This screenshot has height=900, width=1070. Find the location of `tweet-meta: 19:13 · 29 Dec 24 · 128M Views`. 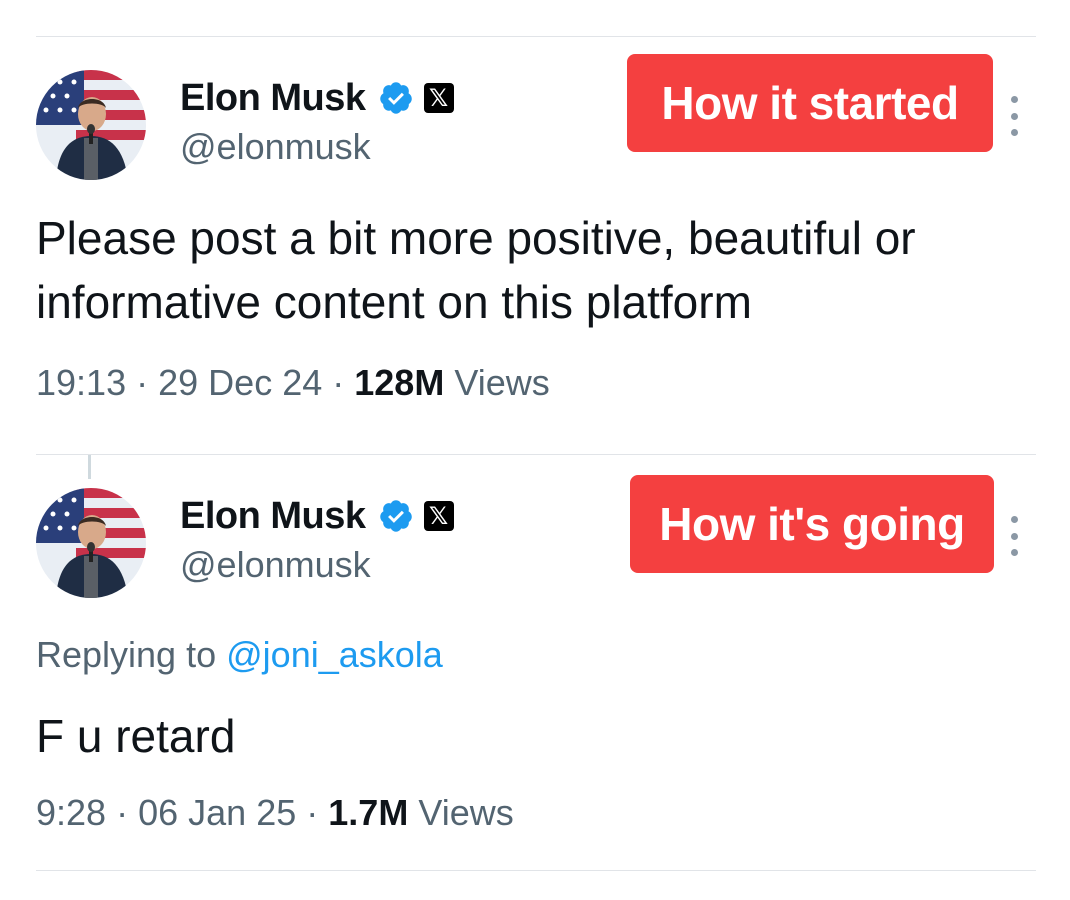

tweet-meta: 19:13 · 29 Dec 24 · 128M Views is located at coordinates (293, 383).